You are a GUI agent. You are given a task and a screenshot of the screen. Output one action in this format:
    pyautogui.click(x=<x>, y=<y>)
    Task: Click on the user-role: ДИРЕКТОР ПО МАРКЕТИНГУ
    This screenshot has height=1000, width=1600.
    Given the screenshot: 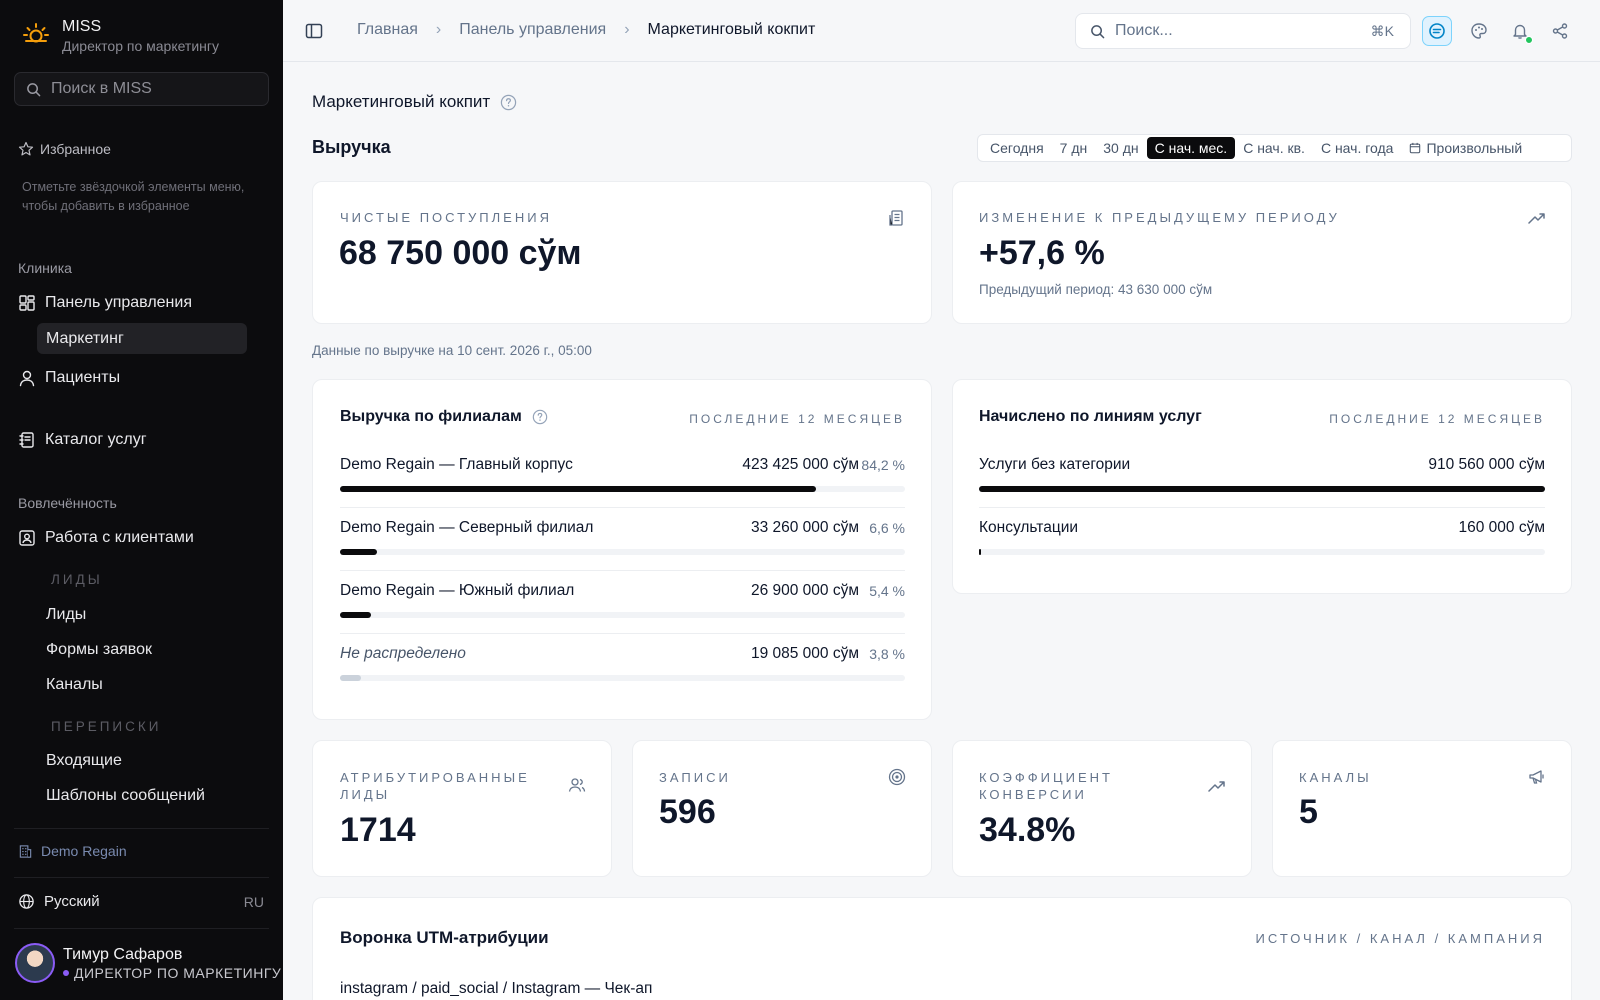 What is the action you would take?
    pyautogui.click(x=172, y=973)
    